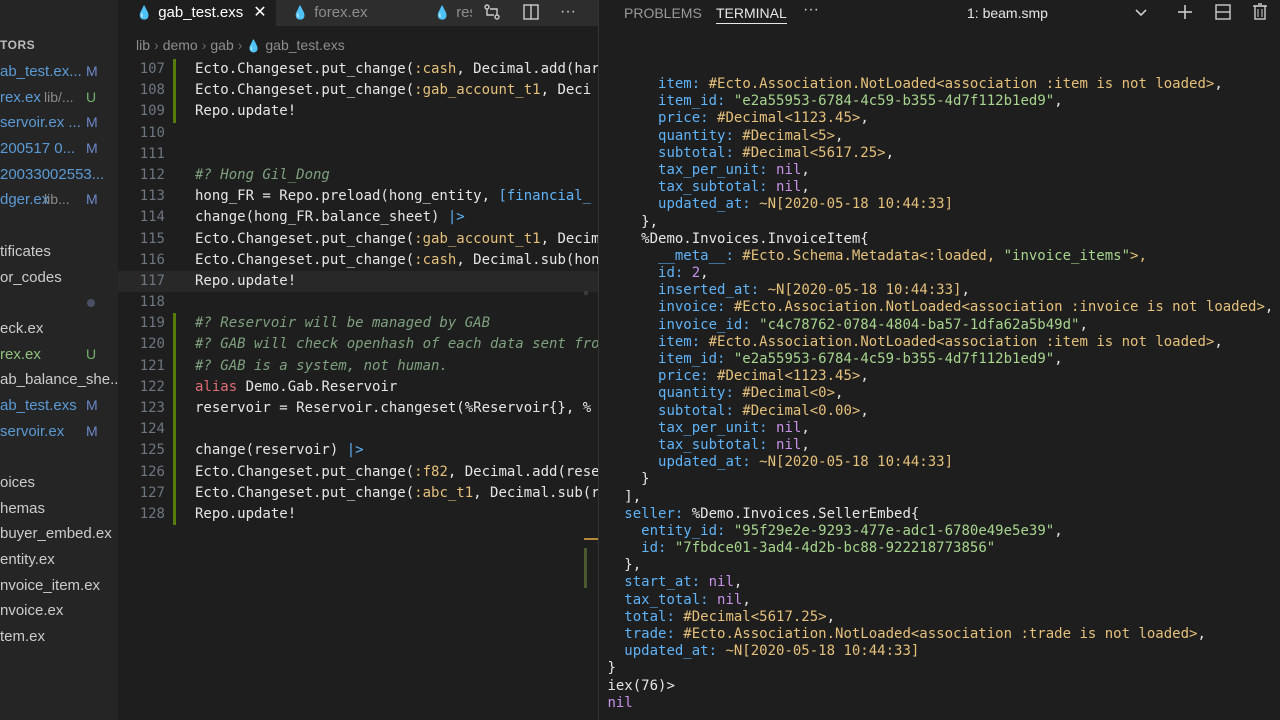  Describe the element at coordinates (152, 344) in the screenshot. I see `line-number: 120` at that location.